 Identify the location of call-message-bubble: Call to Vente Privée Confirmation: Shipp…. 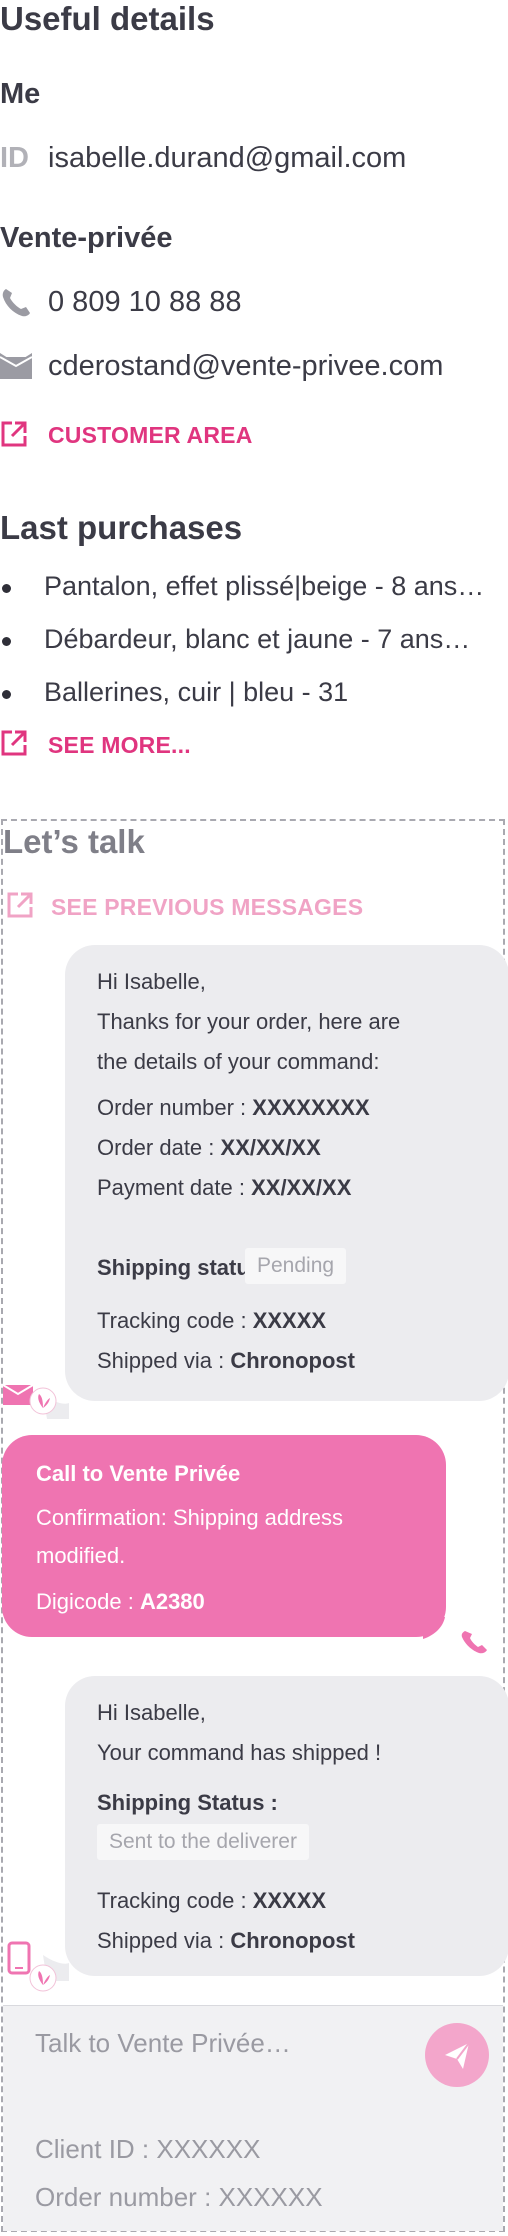
(224, 1536).